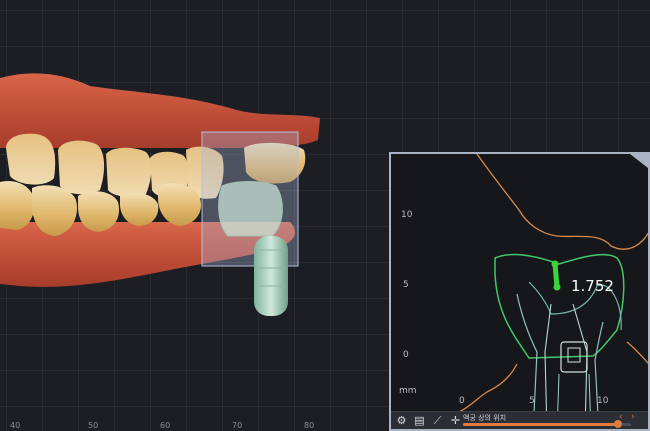  What do you see at coordinates (165, 425) in the screenshot?
I see `ruler-label: 60` at bounding box center [165, 425].